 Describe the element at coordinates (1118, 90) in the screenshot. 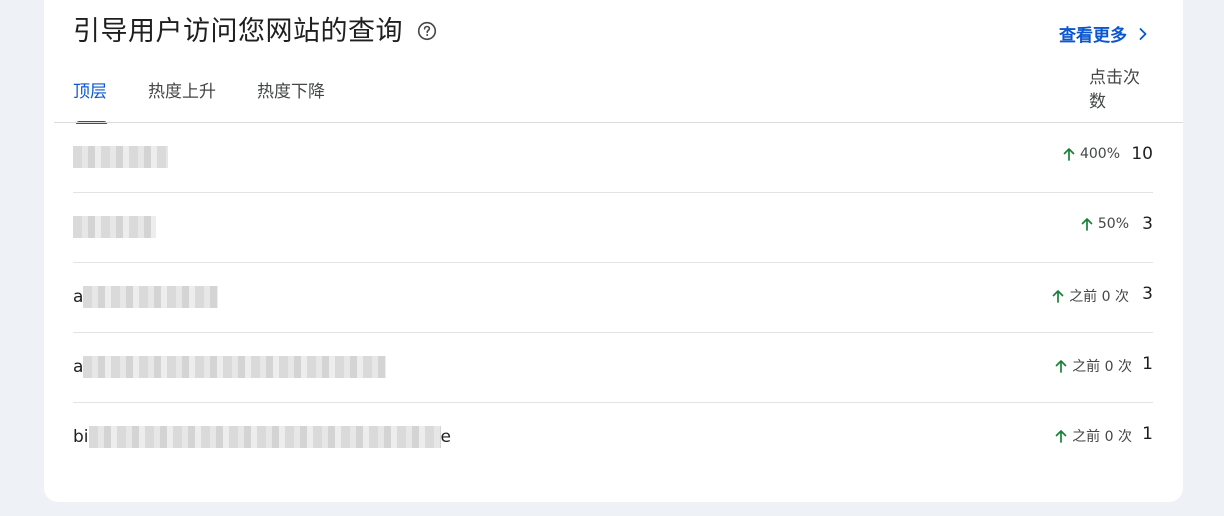

I see `clicks-column-header: 点击次数` at that location.